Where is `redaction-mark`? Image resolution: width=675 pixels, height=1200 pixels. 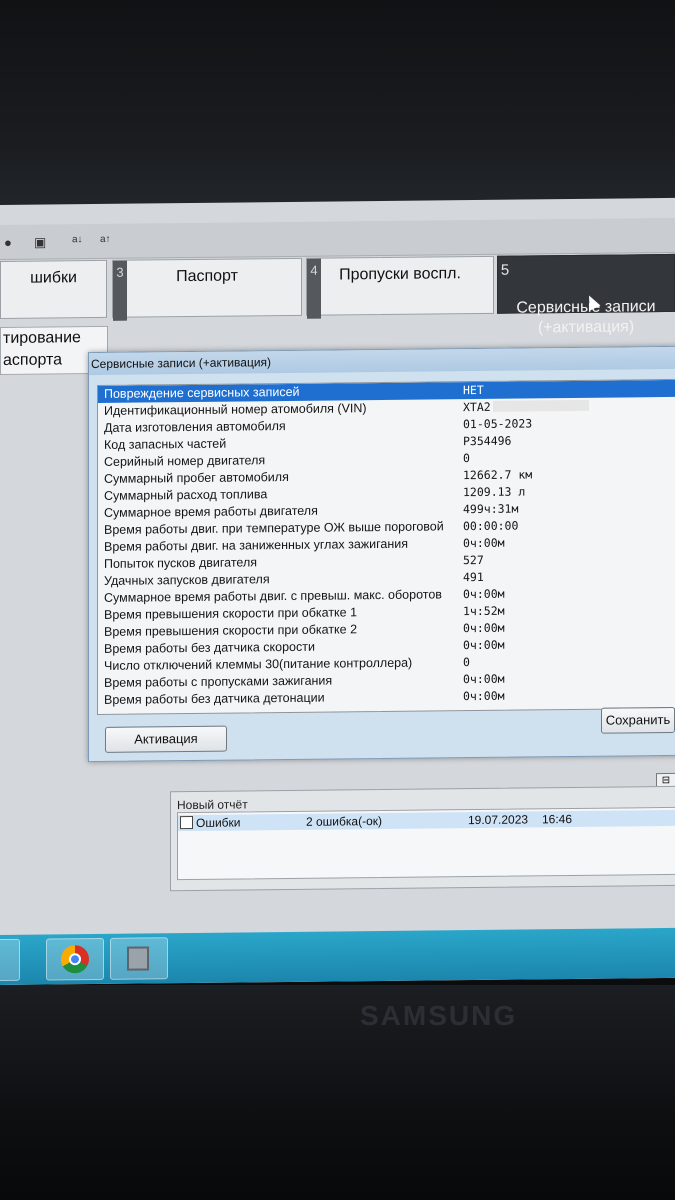
redaction-mark is located at coordinates (540, 405).